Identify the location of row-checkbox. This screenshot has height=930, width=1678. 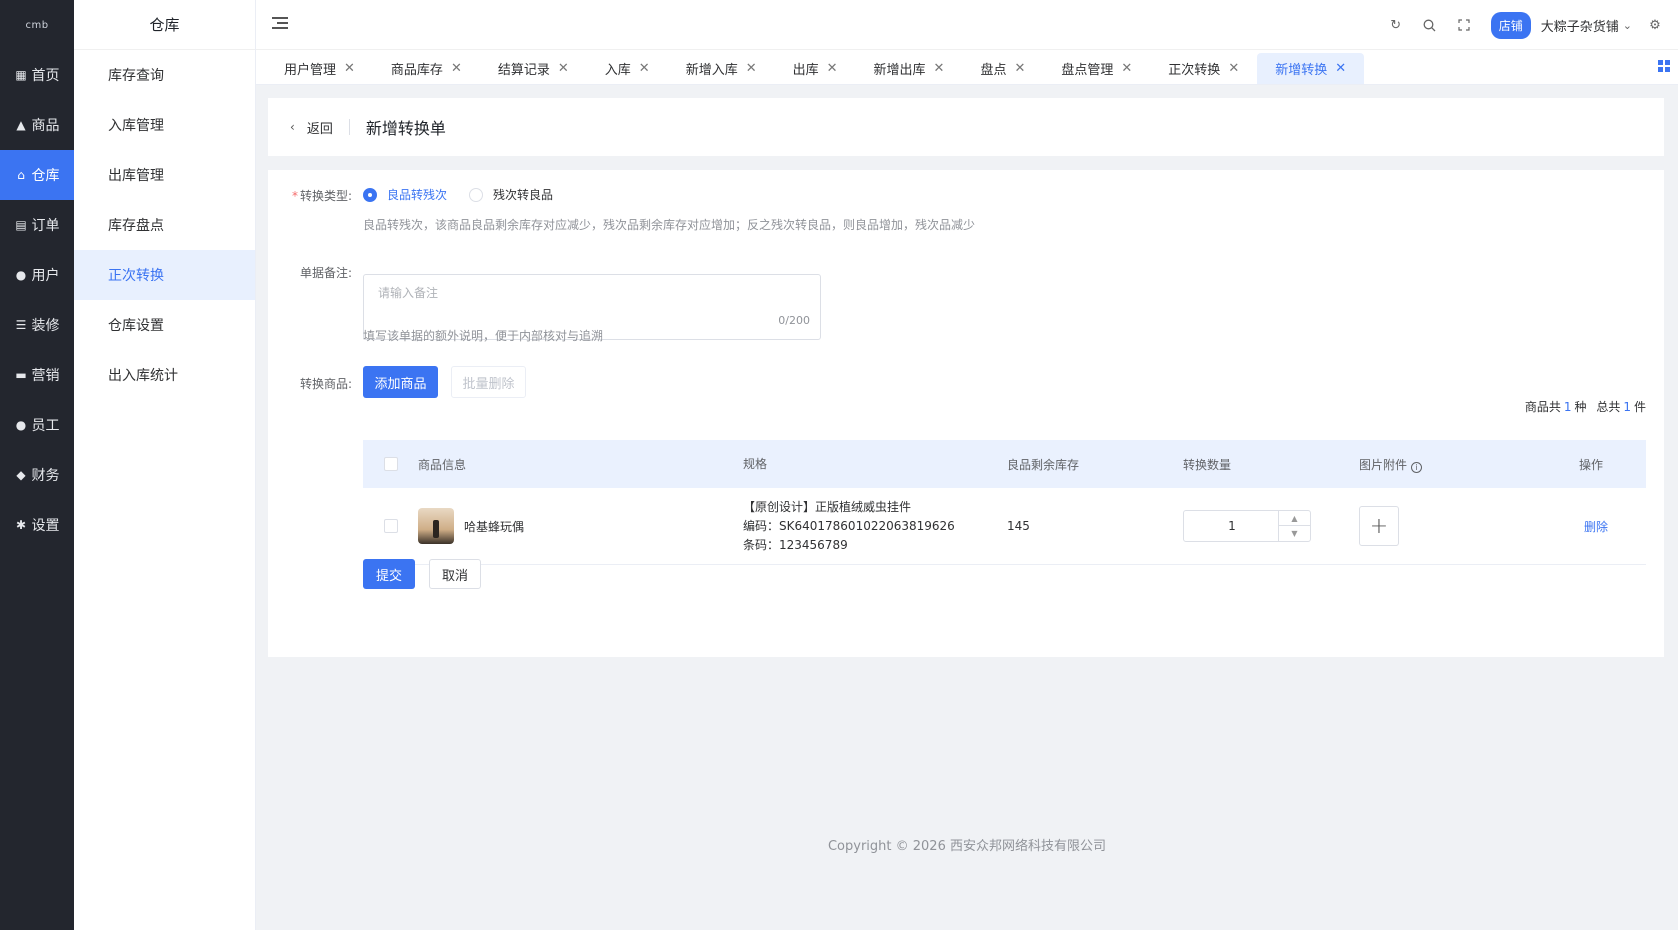
(390, 526).